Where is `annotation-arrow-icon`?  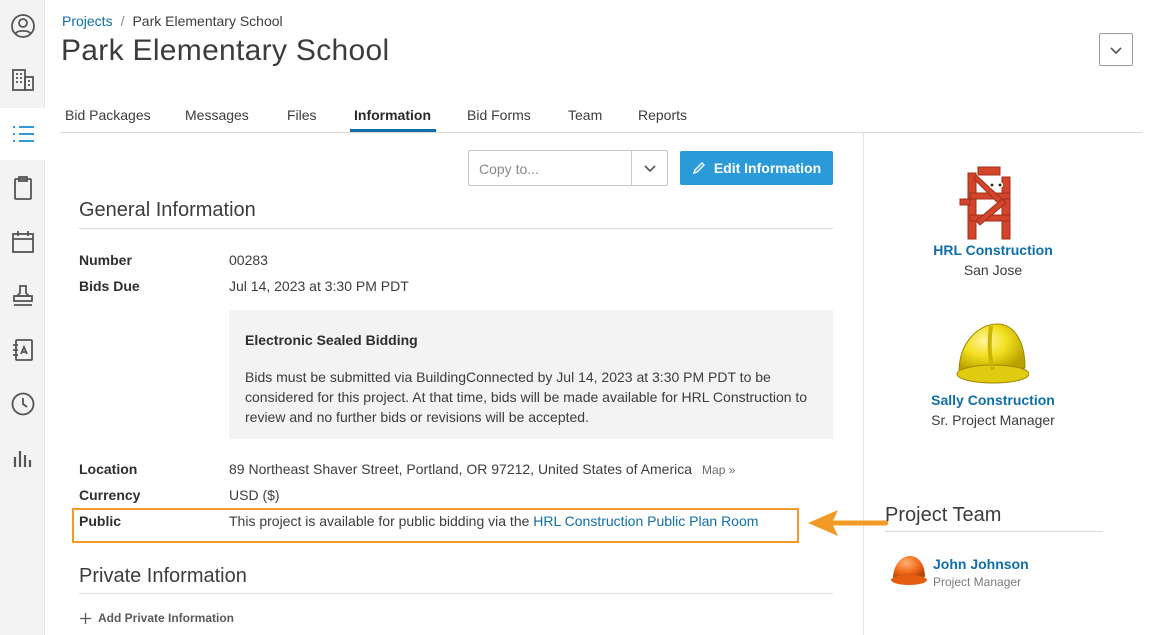 annotation-arrow-icon is located at coordinates (848, 523).